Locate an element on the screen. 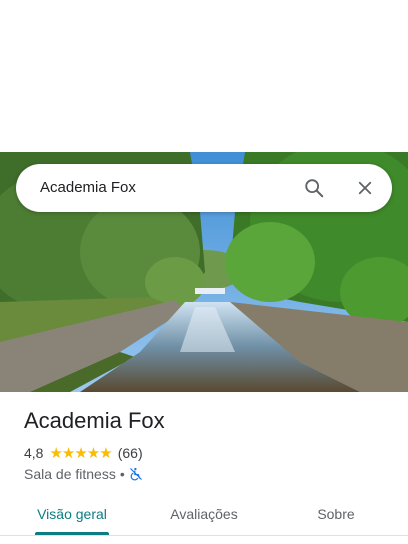 The width and height of the screenshot is (408, 544). tab-reviews: Avaliações is located at coordinates (204, 514).